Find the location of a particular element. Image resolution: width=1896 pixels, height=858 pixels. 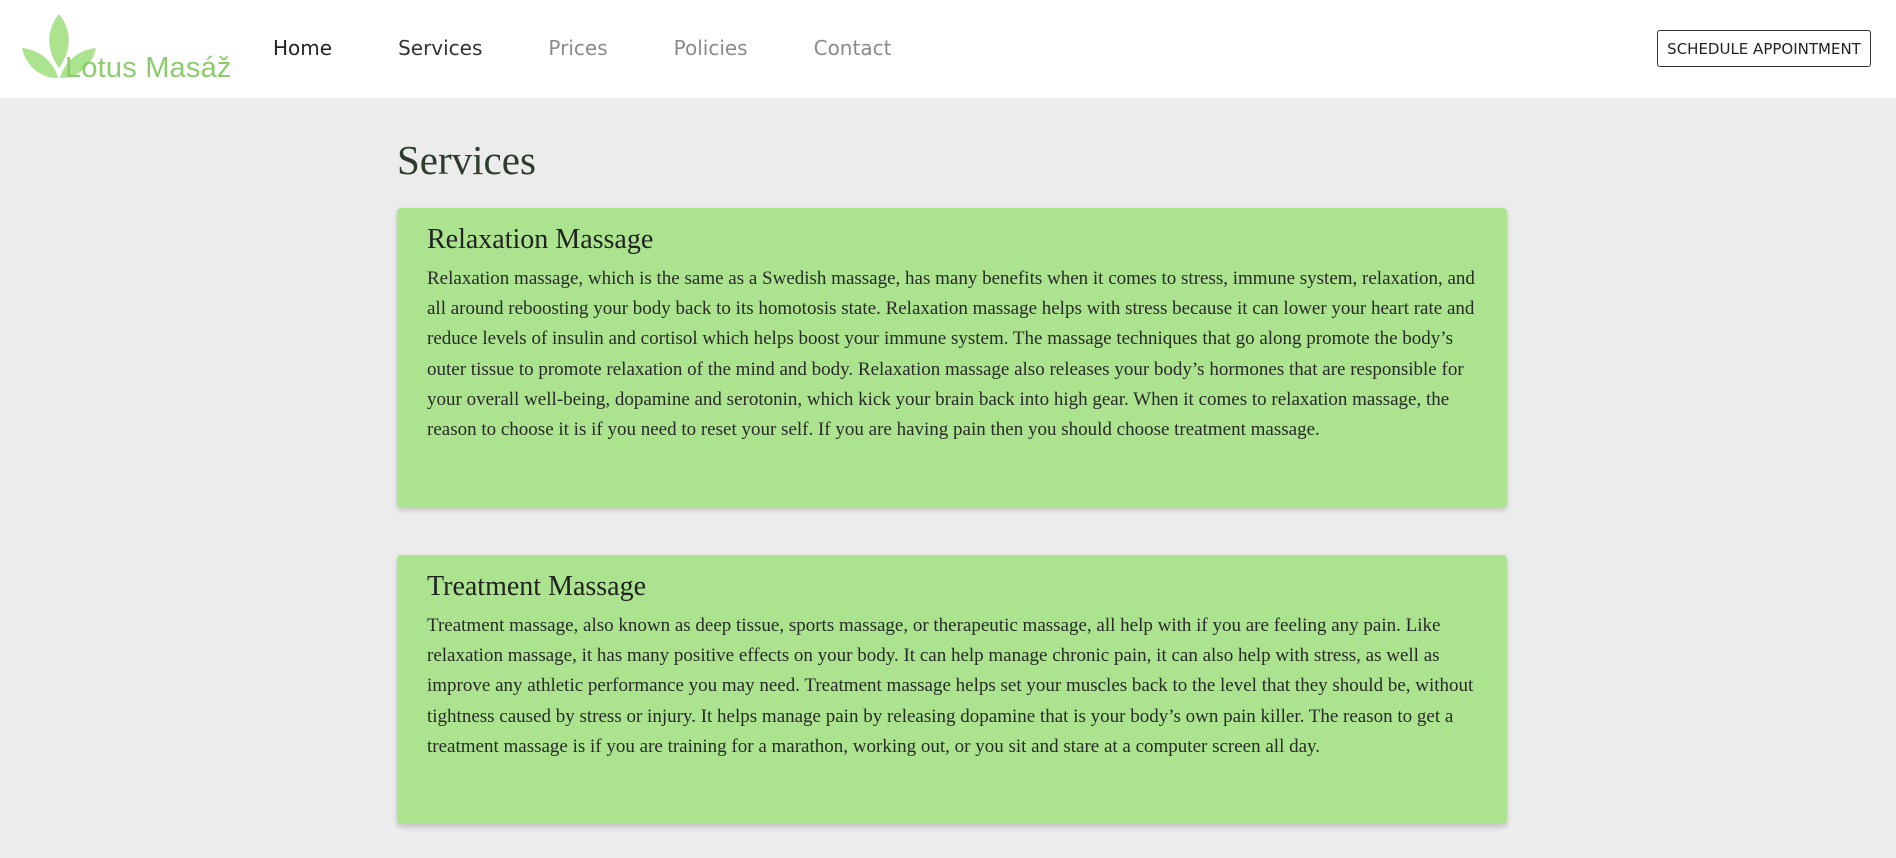

brand-name: Lotus Masáž is located at coordinates (148, 68).